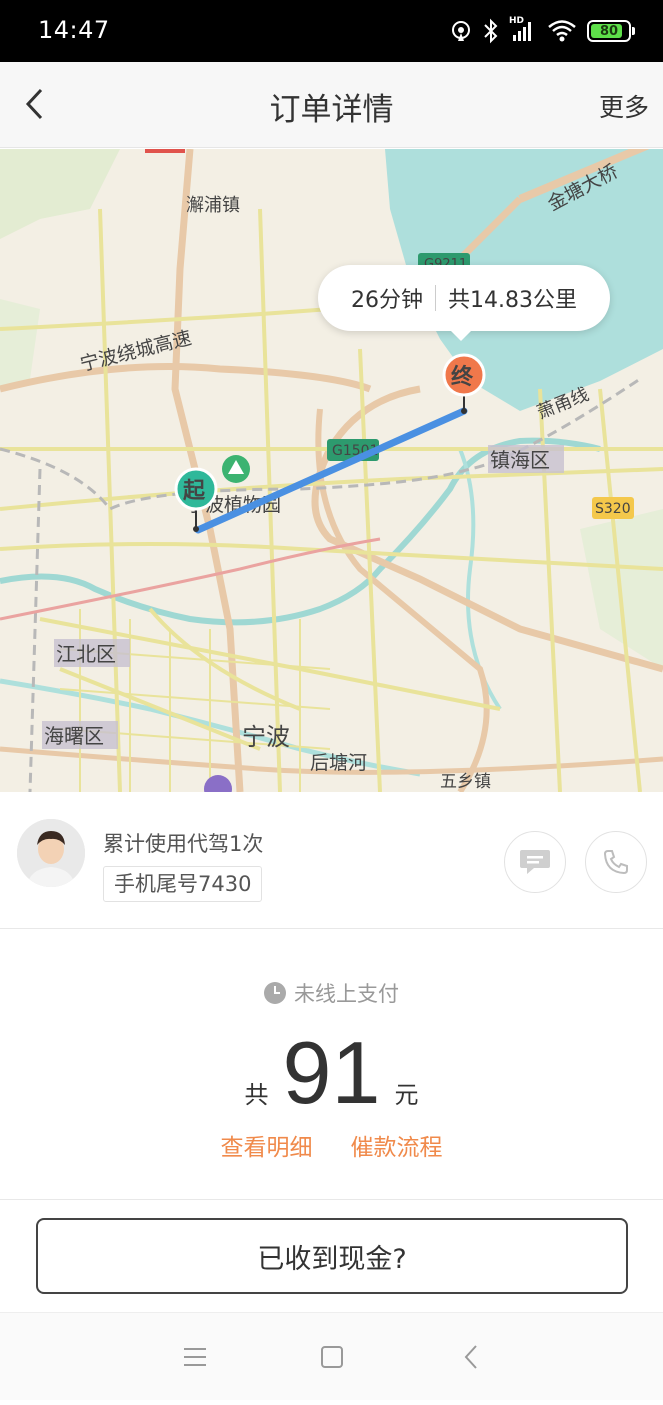 The height and width of the screenshot is (1405, 663). What do you see at coordinates (266, 737) in the screenshot?
I see `map-label-ningbo: 宁波` at bounding box center [266, 737].